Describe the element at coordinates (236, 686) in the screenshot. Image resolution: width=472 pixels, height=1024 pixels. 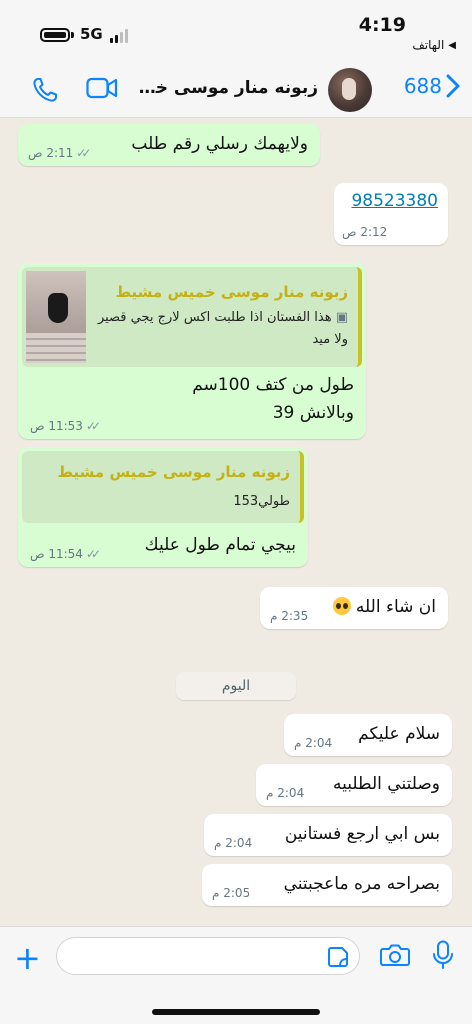
I see `day-separator: اليوم` at that location.